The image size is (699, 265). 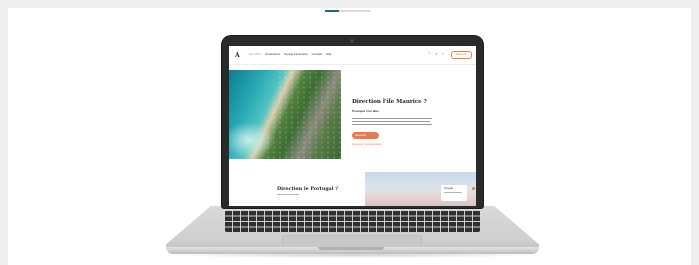 I want to click on discover-button: Découvrir, so click(x=365, y=135).